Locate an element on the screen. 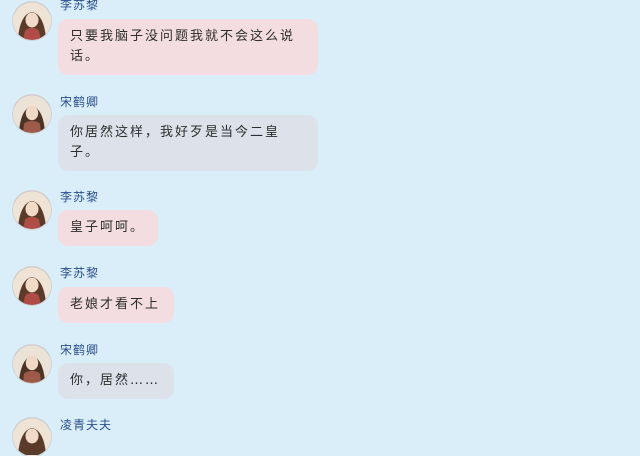 This screenshot has height=456, width=640. sender-name: 凌青夫夫 is located at coordinates (86, 425).